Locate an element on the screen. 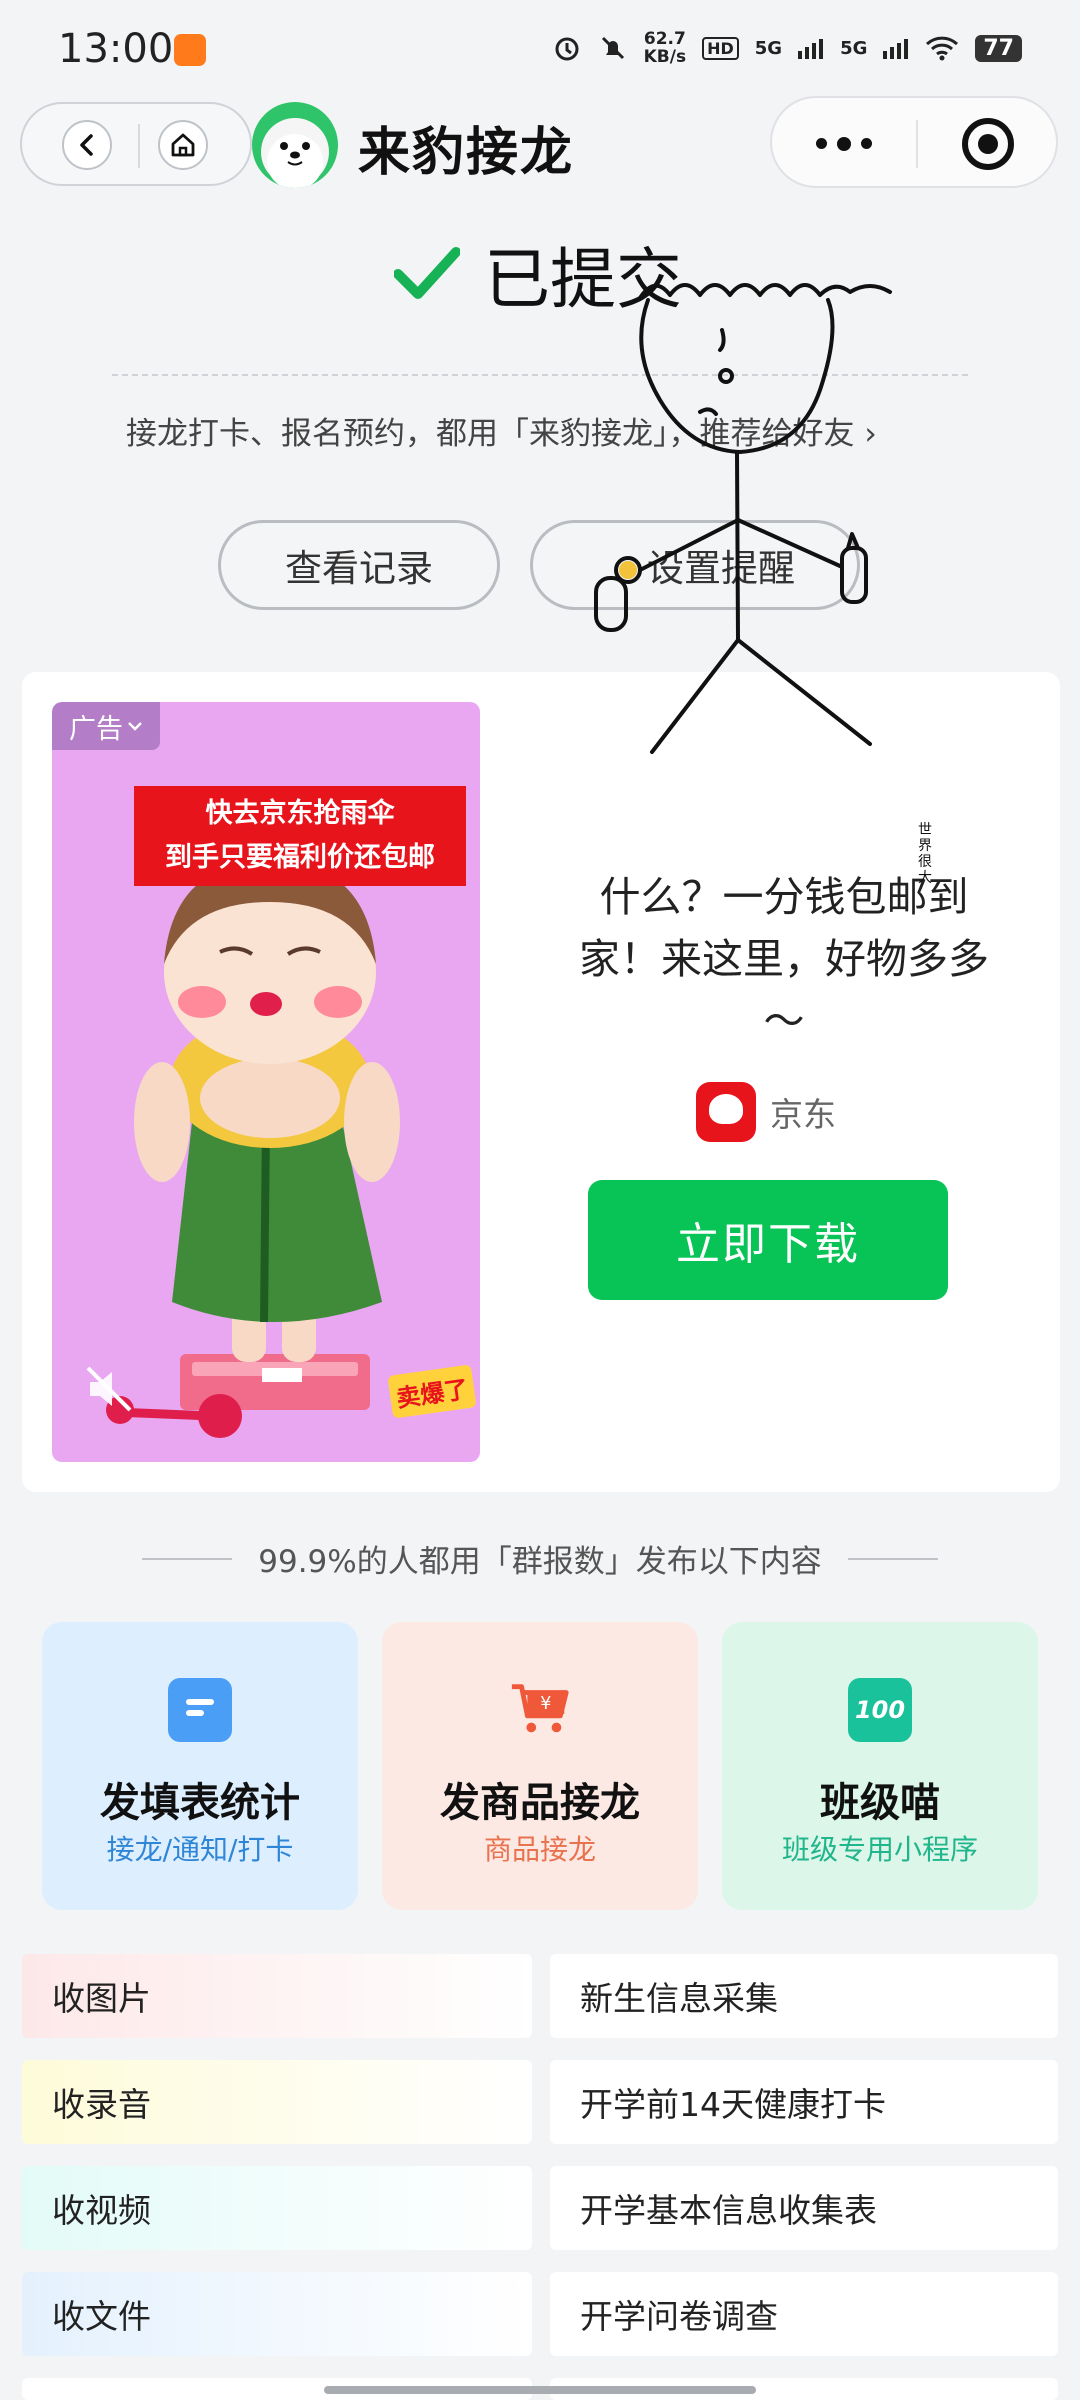 Image resolution: width=1080 pixels, height=2400 pixels. list-item: 收文件 is located at coordinates (277, 2314).